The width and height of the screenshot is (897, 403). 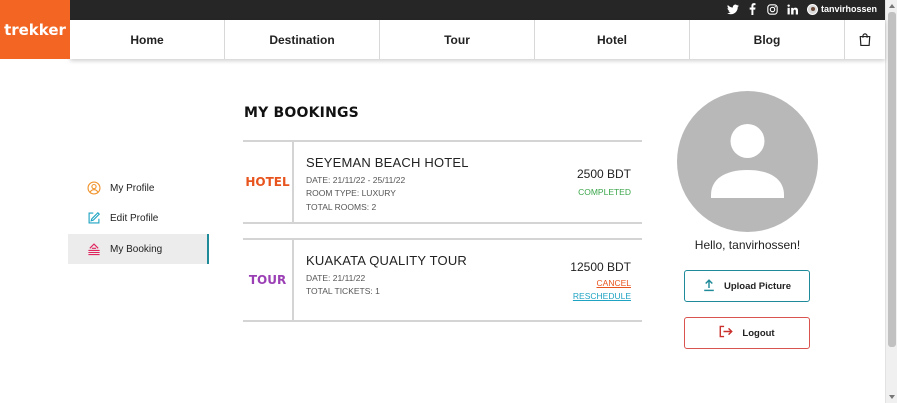 I want to click on scroll-up-icon, so click(x=892, y=6).